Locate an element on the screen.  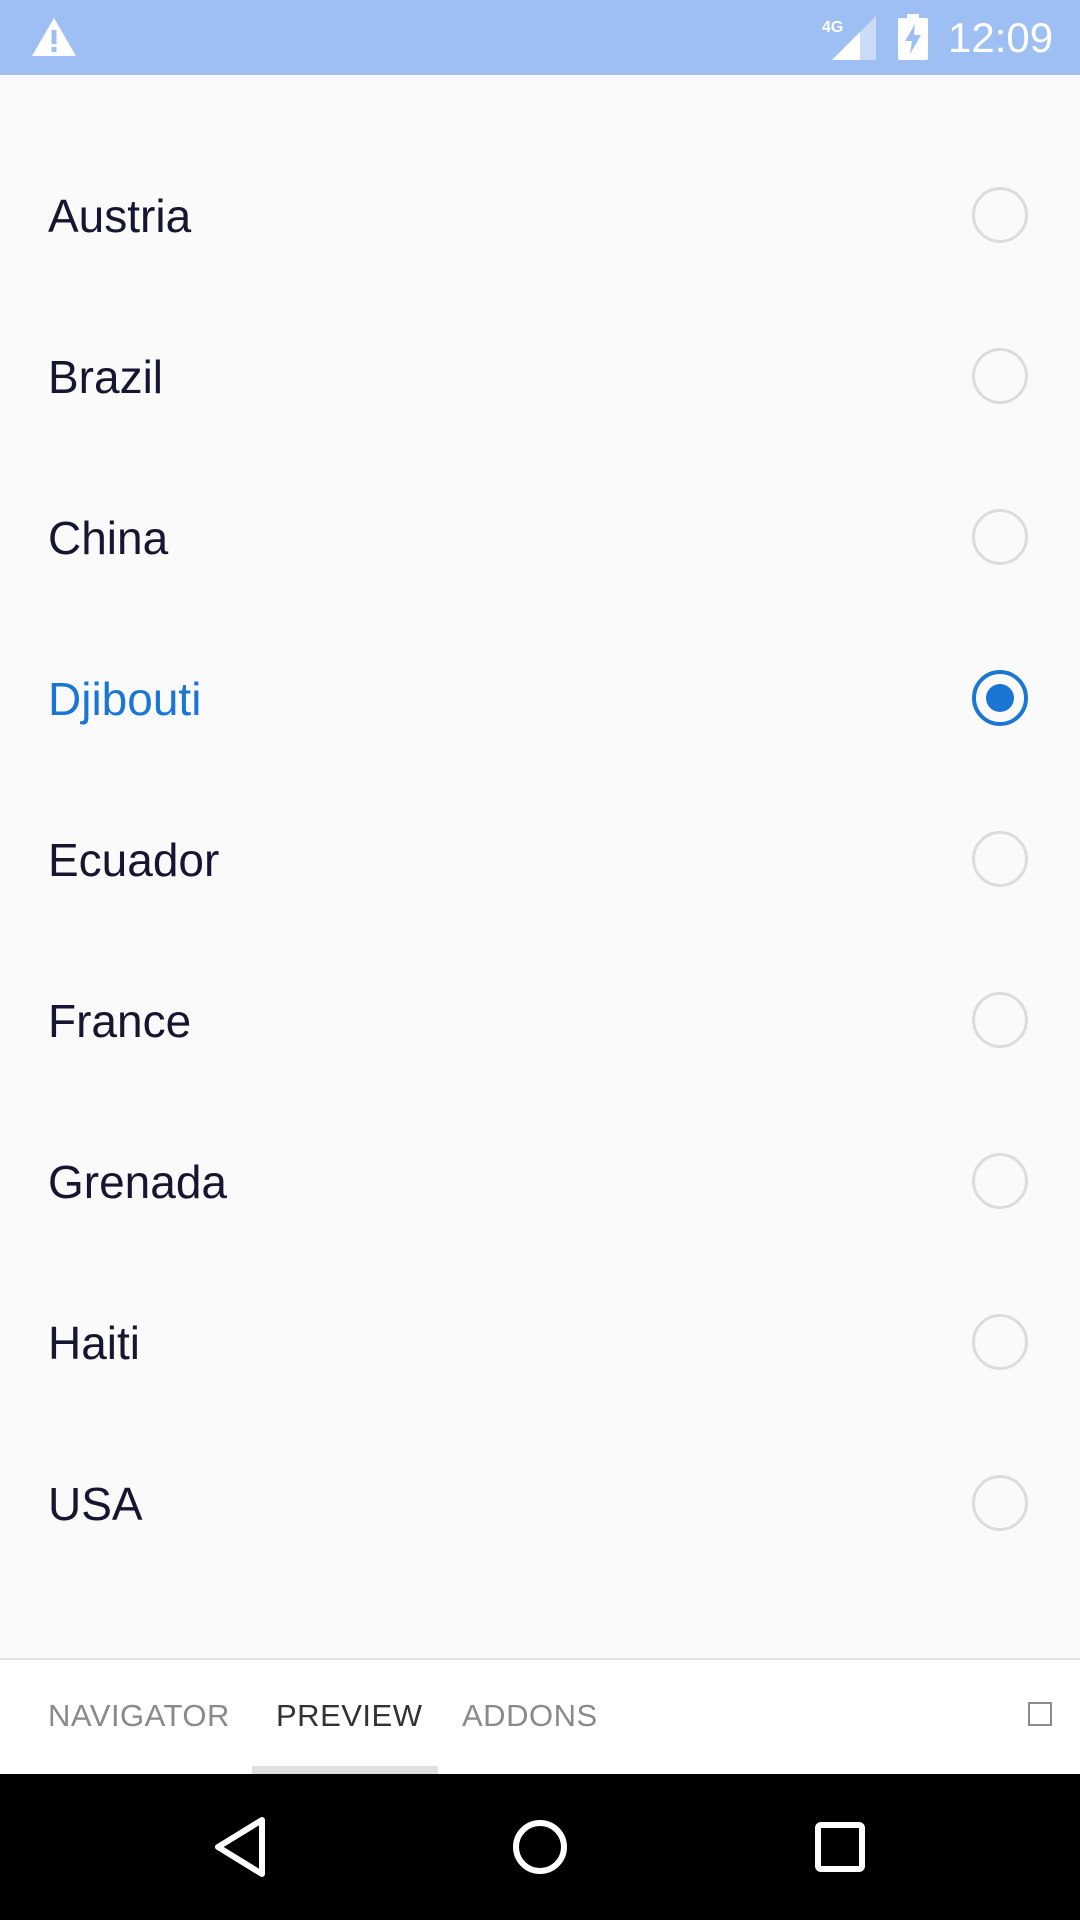
country-label: USA is located at coordinates (95, 1504).